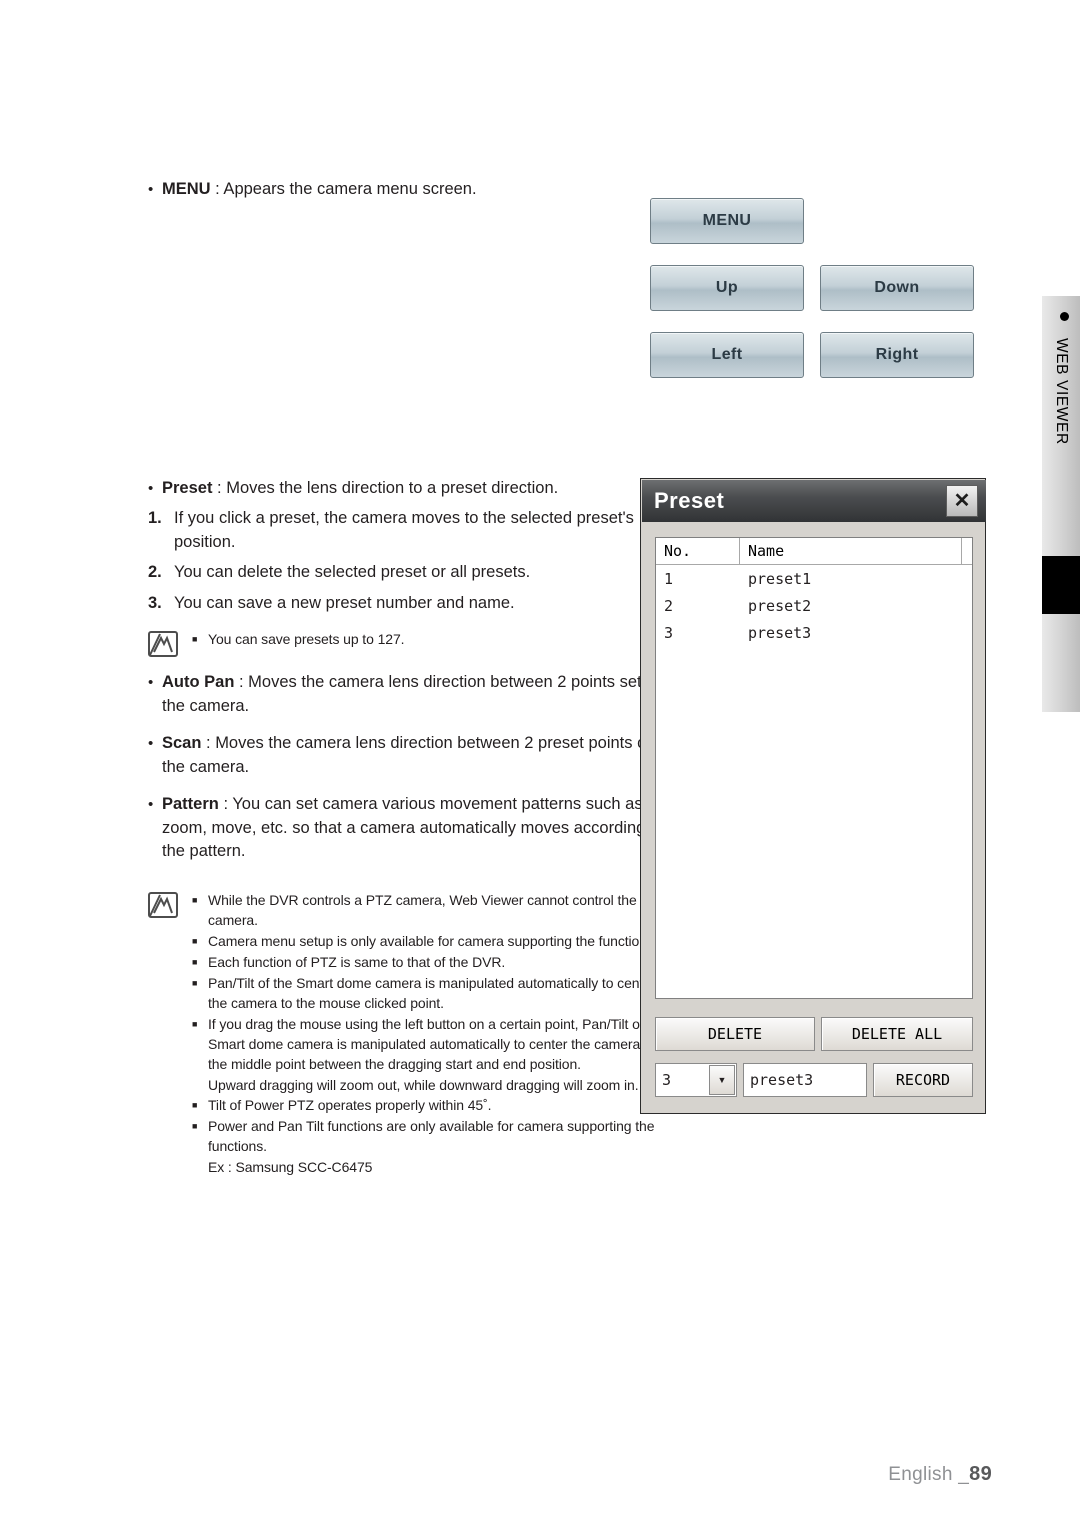 Image resolution: width=1080 pixels, height=1530 pixels. I want to click on menu-description-text: : Appears the camera menu screen., so click(343, 189).